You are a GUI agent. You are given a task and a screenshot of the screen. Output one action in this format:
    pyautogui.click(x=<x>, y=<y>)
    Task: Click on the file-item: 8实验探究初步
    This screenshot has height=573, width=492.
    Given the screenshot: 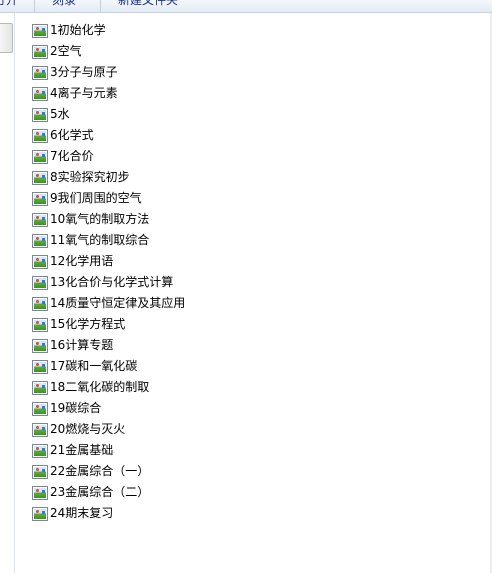 What is the action you would take?
    pyautogui.click(x=252, y=177)
    